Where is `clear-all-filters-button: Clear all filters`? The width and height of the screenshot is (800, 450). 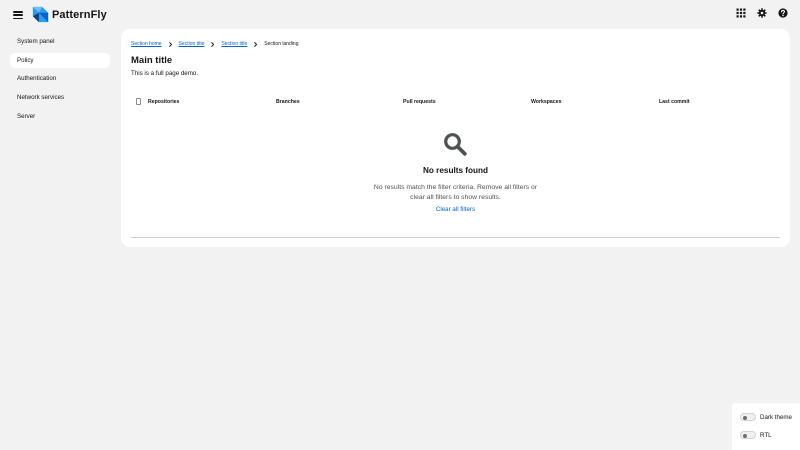
clear-all-filters-button: Clear all filters is located at coordinates (455, 209).